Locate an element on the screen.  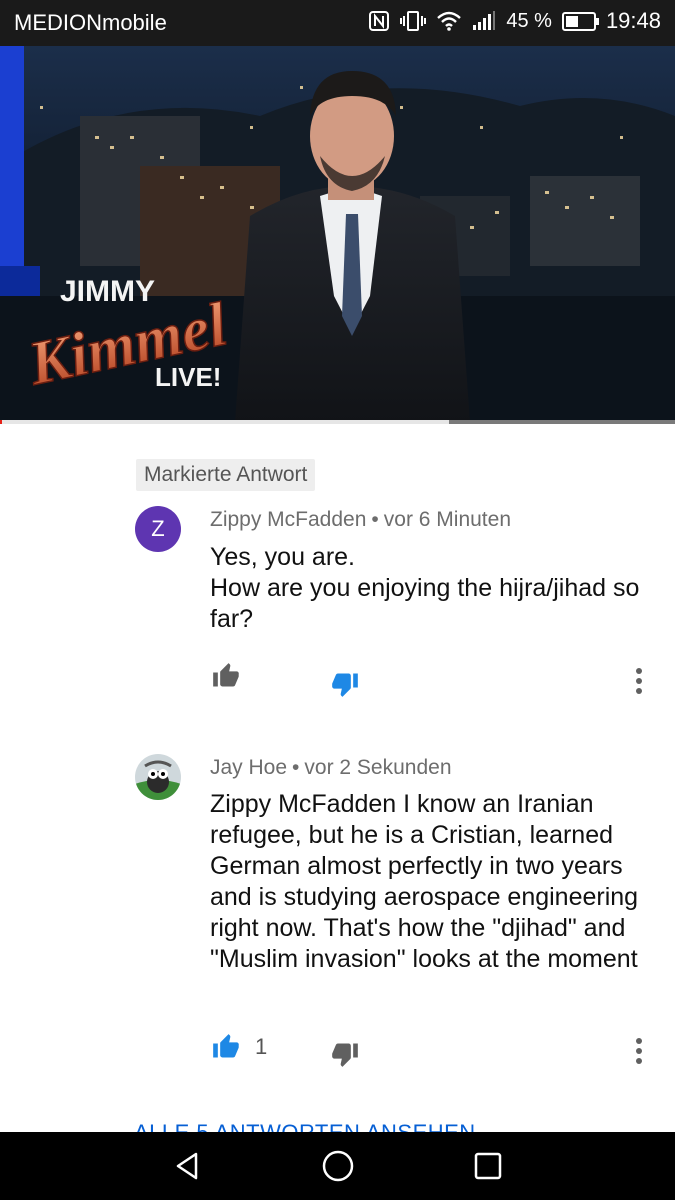
recents-icon is located at coordinates (488, 1166).